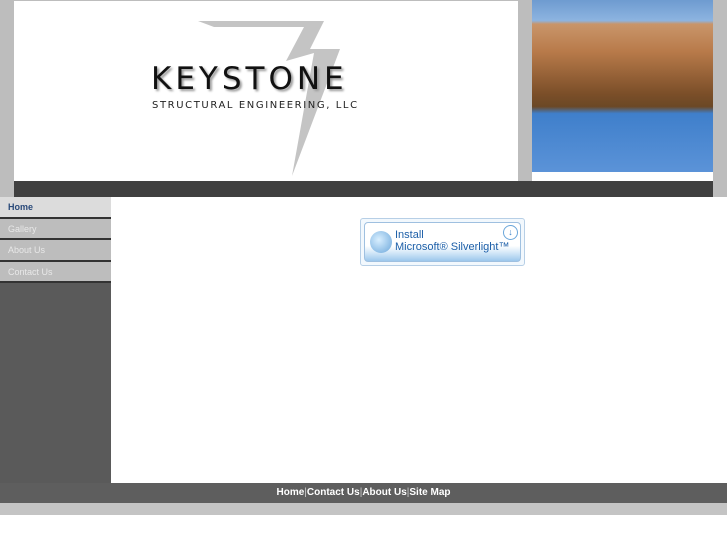 The height and width of the screenshot is (545, 727). I want to click on footer-link-home: Home, so click(291, 492).